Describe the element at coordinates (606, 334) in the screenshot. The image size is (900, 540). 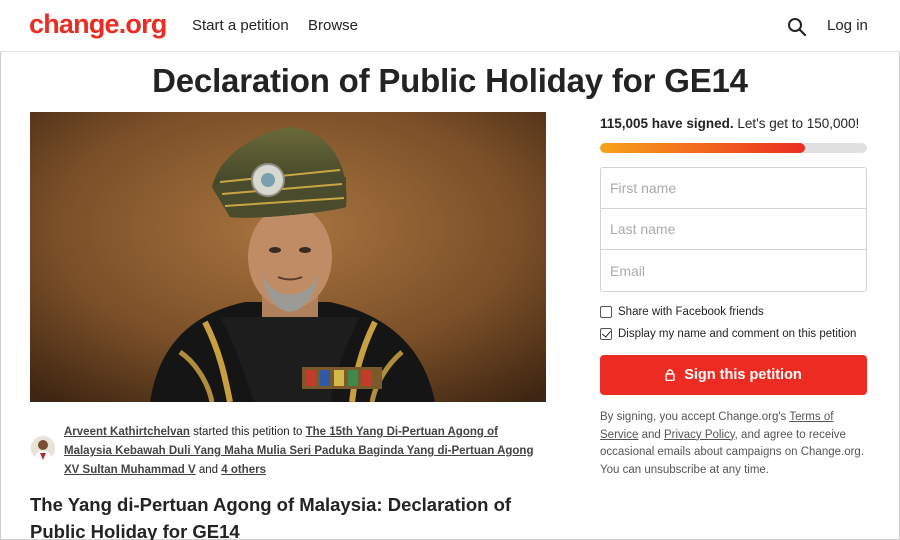
I see `display-name-checkbox` at that location.